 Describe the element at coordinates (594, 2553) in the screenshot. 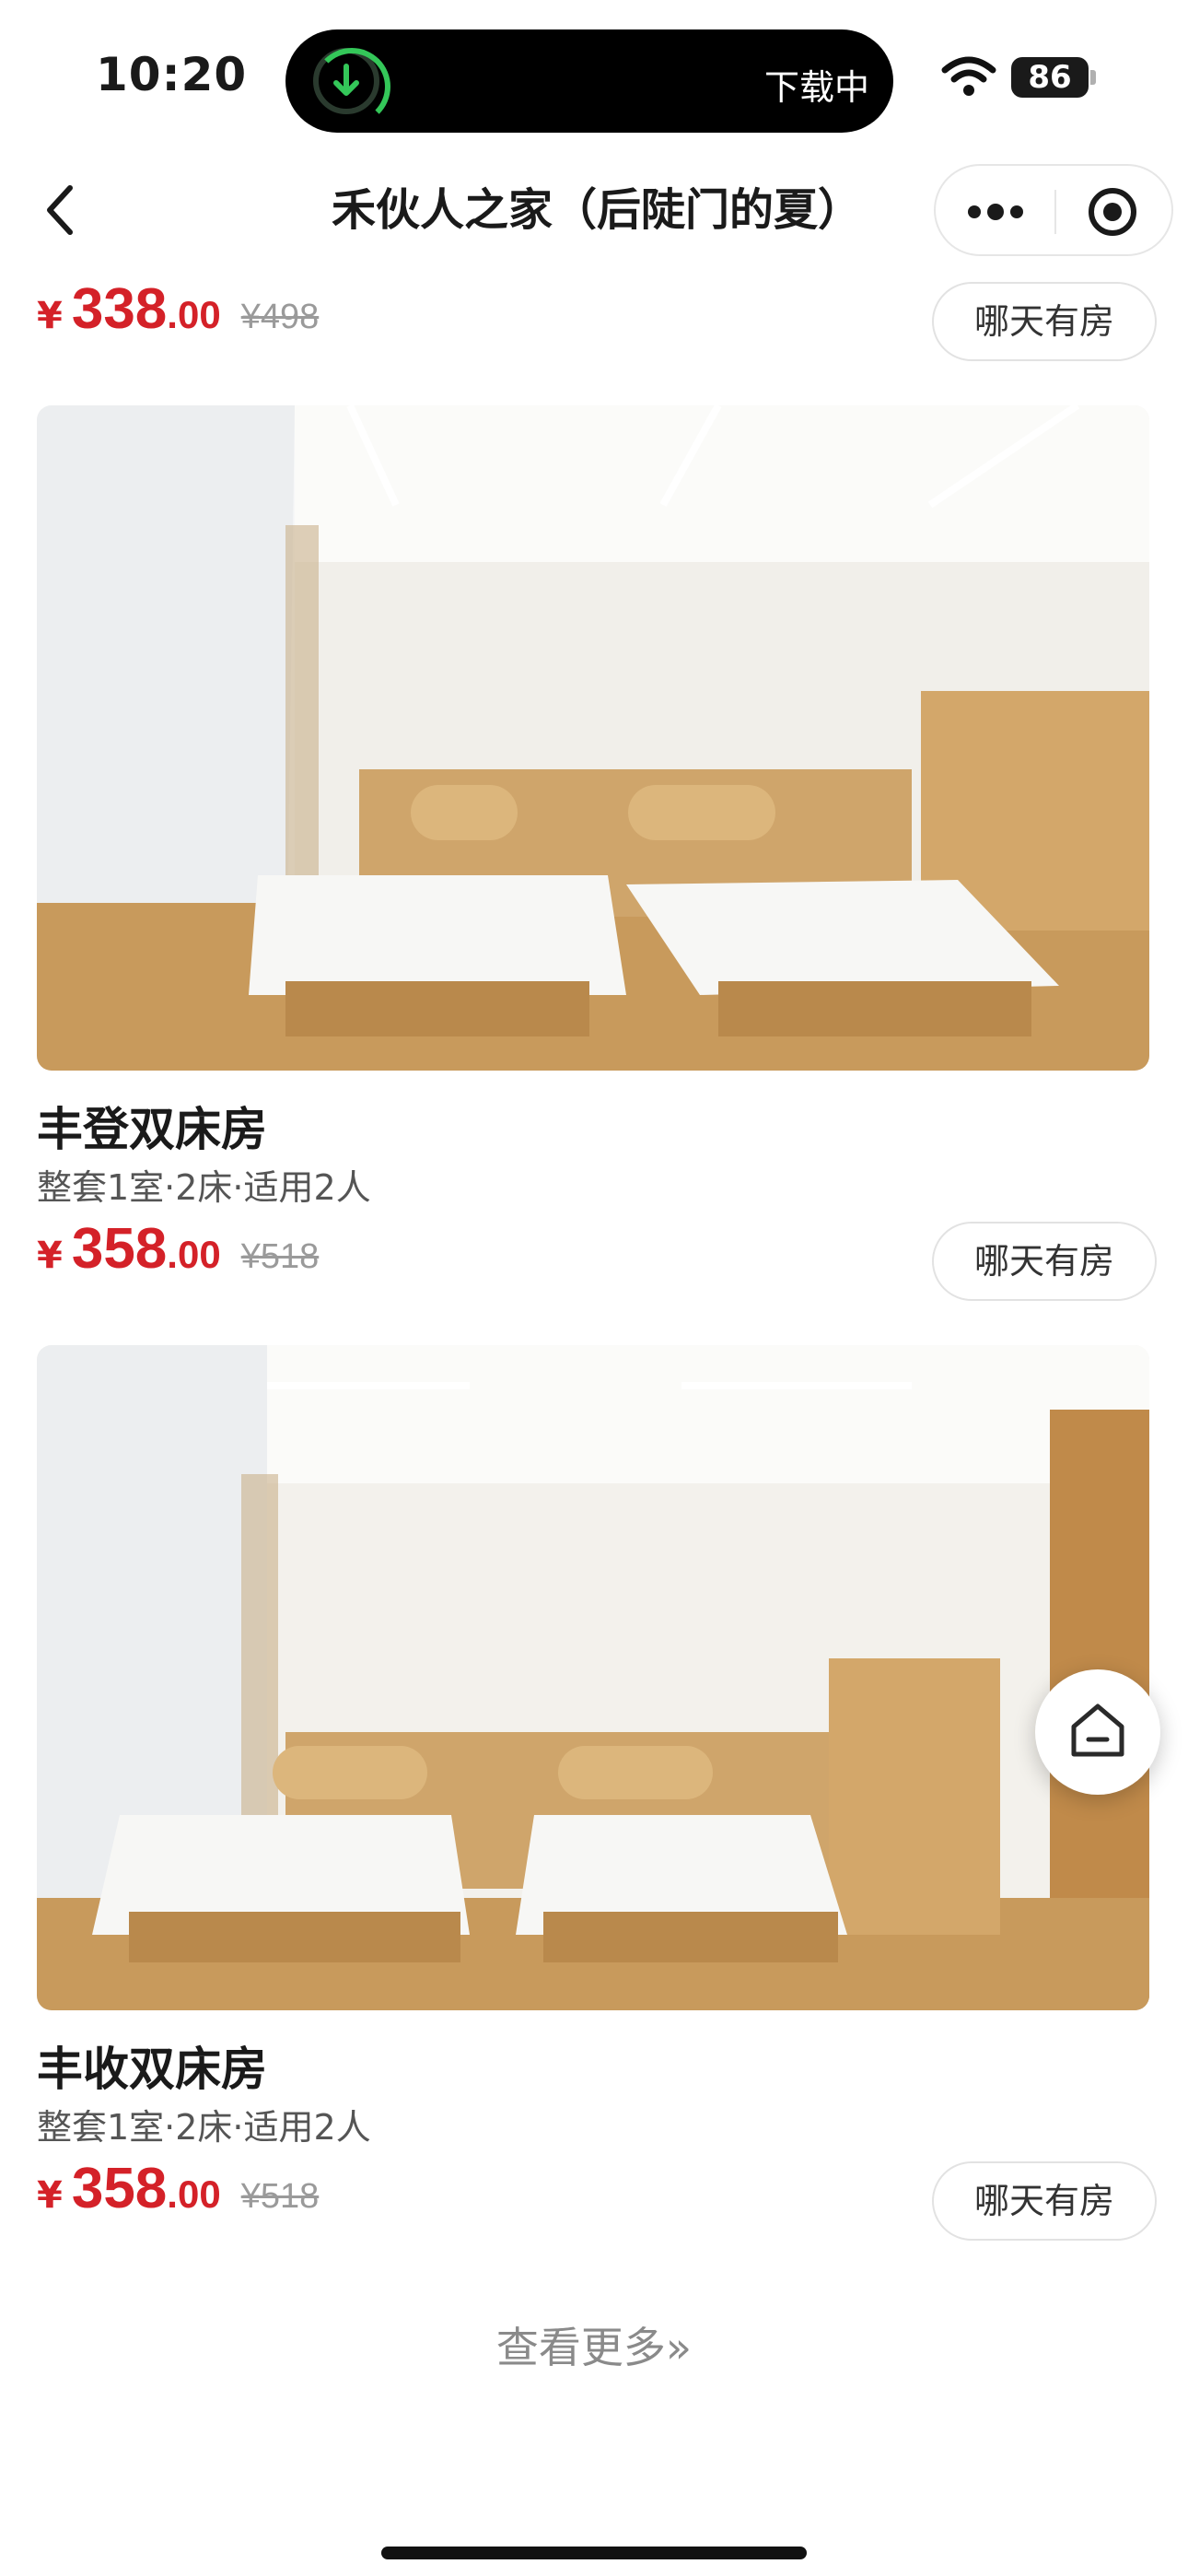

I see `home-indicator` at that location.